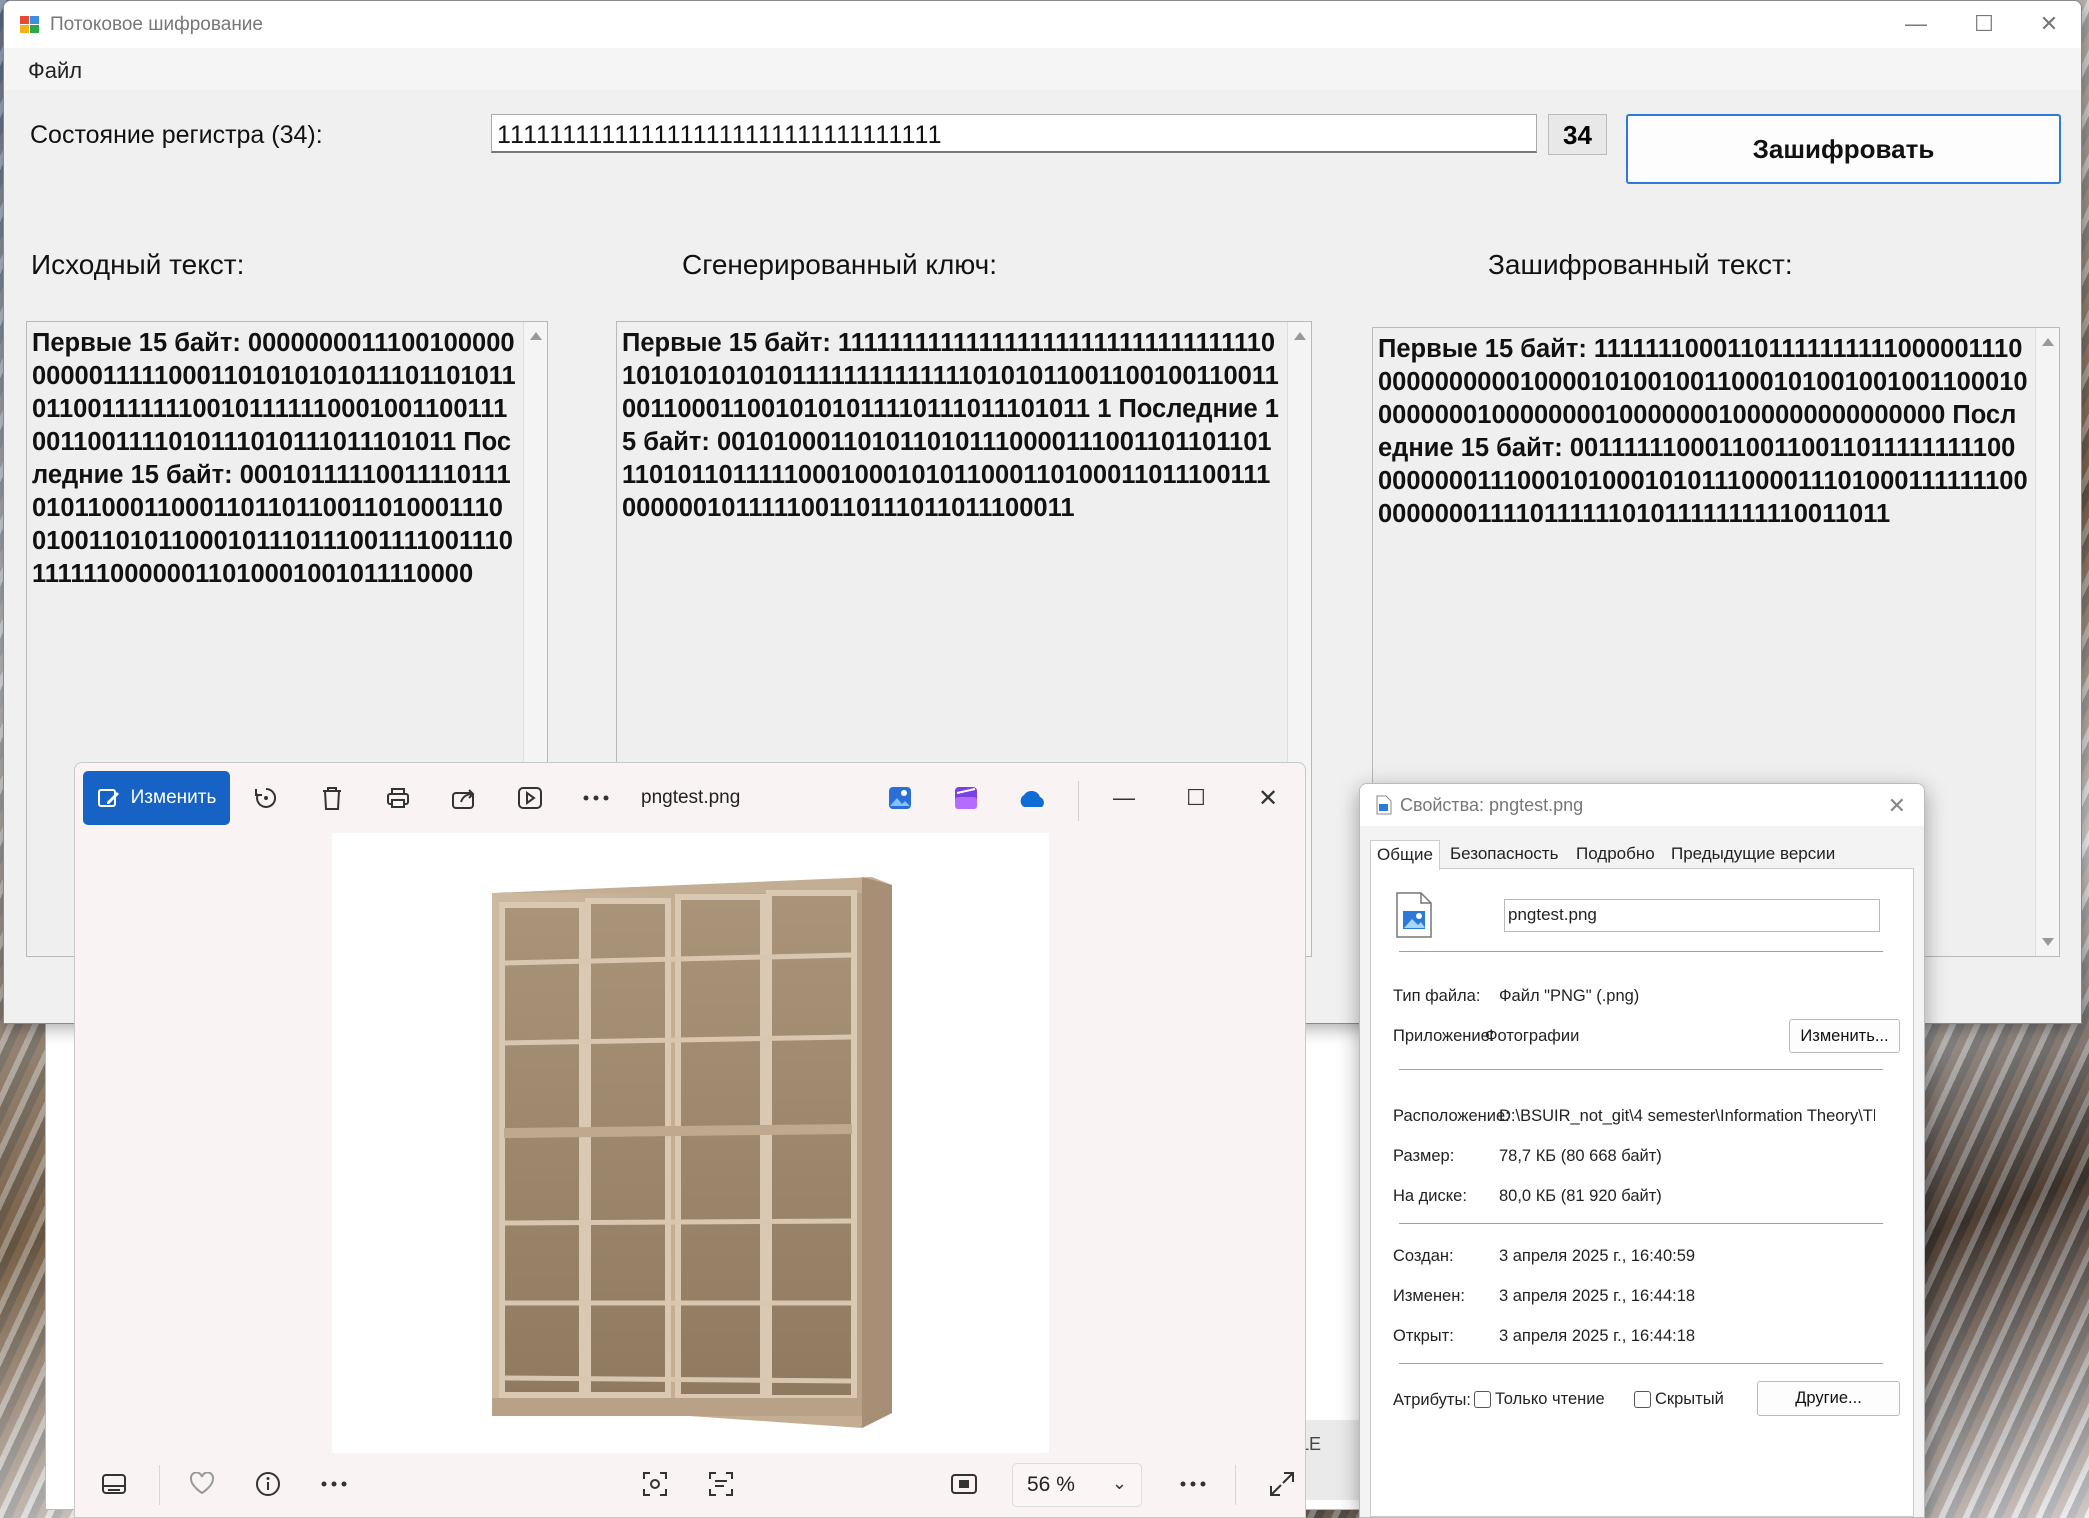  What do you see at coordinates (266, 798) in the screenshot?
I see `rotate-icon` at bounding box center [266, 798].